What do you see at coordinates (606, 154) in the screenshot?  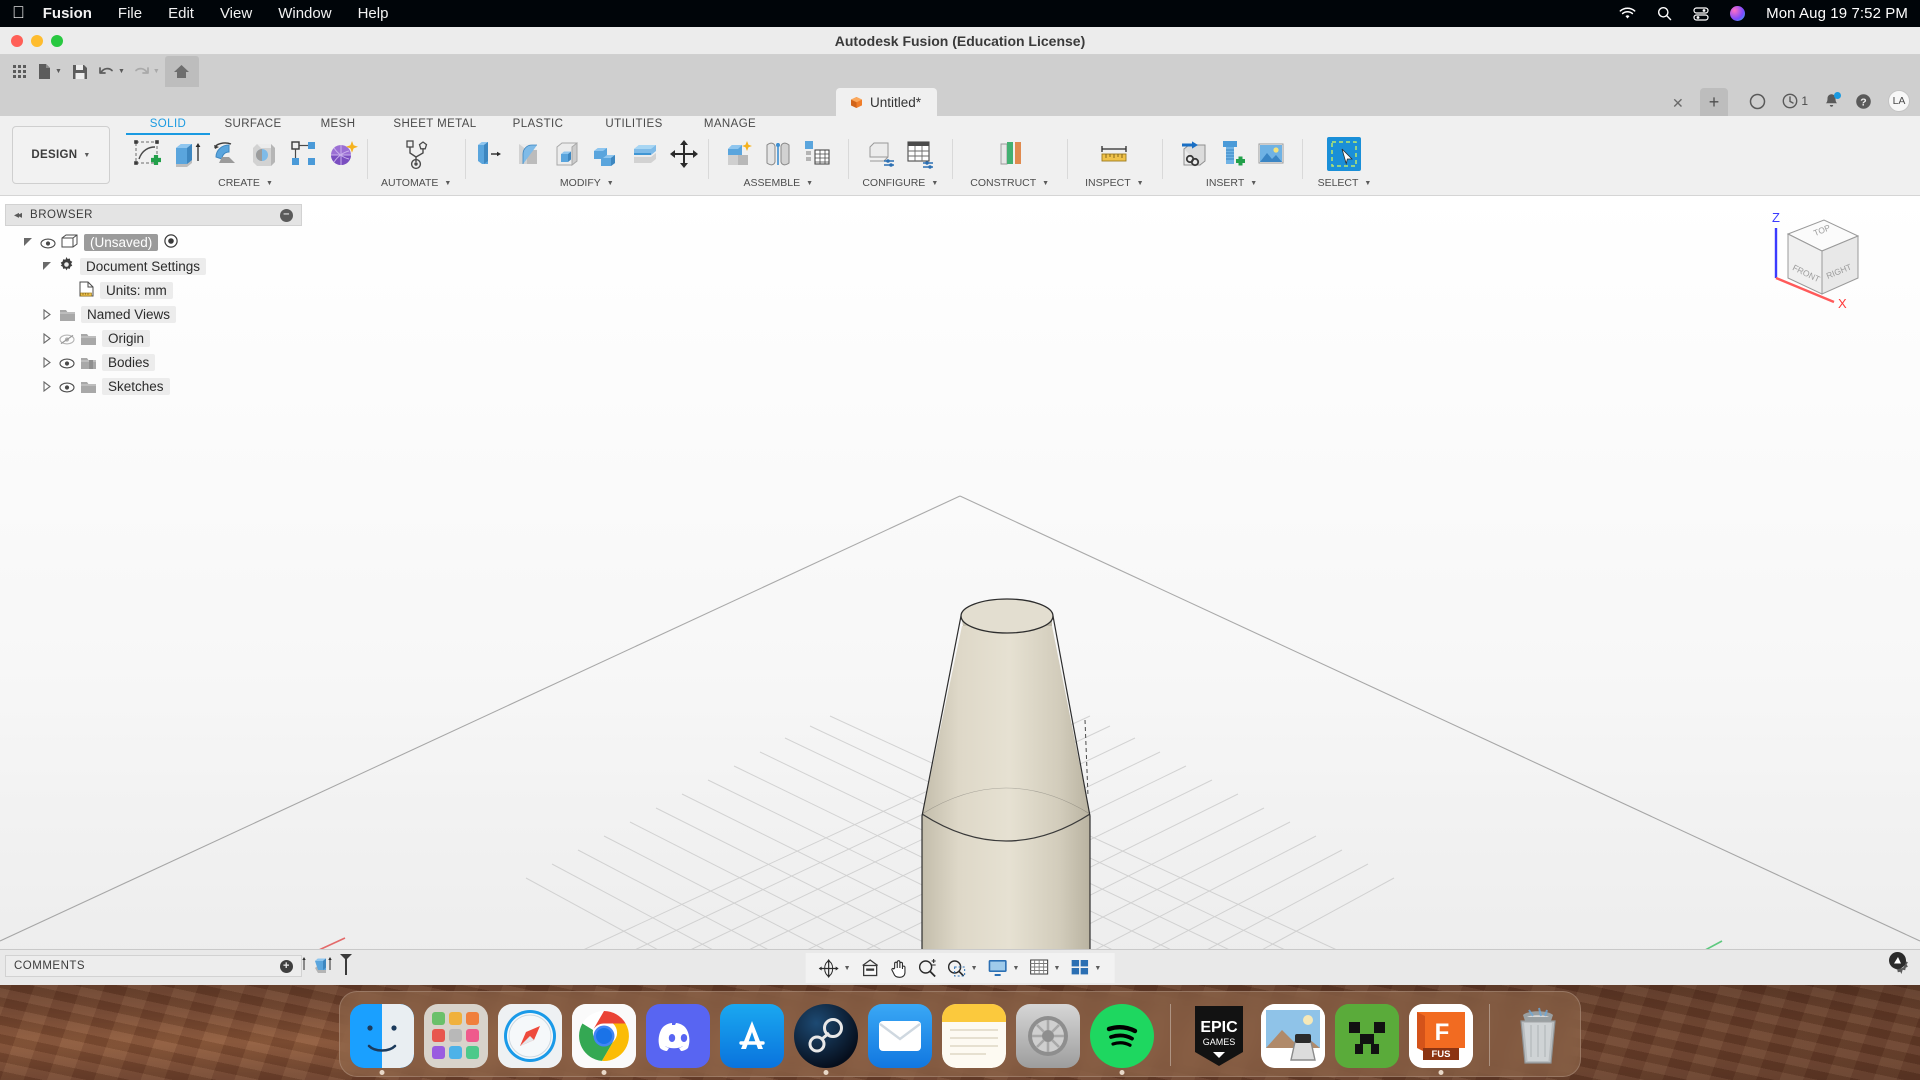 I see `combine-icon` at bounding box center [606, 154].